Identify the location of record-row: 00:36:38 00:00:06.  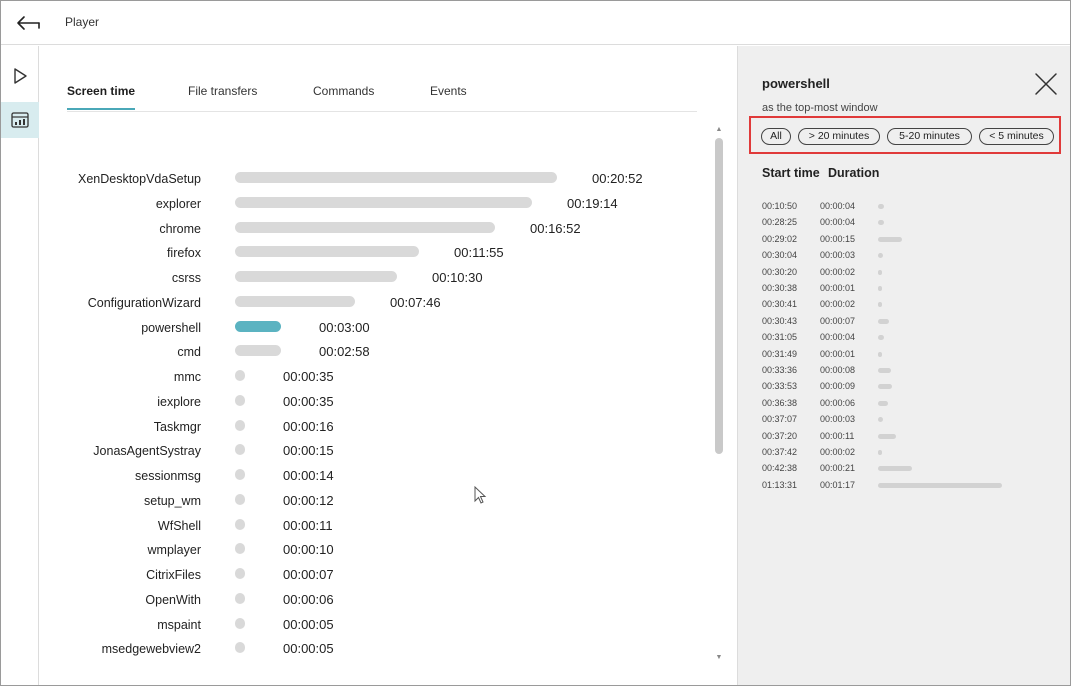
(912, 406).